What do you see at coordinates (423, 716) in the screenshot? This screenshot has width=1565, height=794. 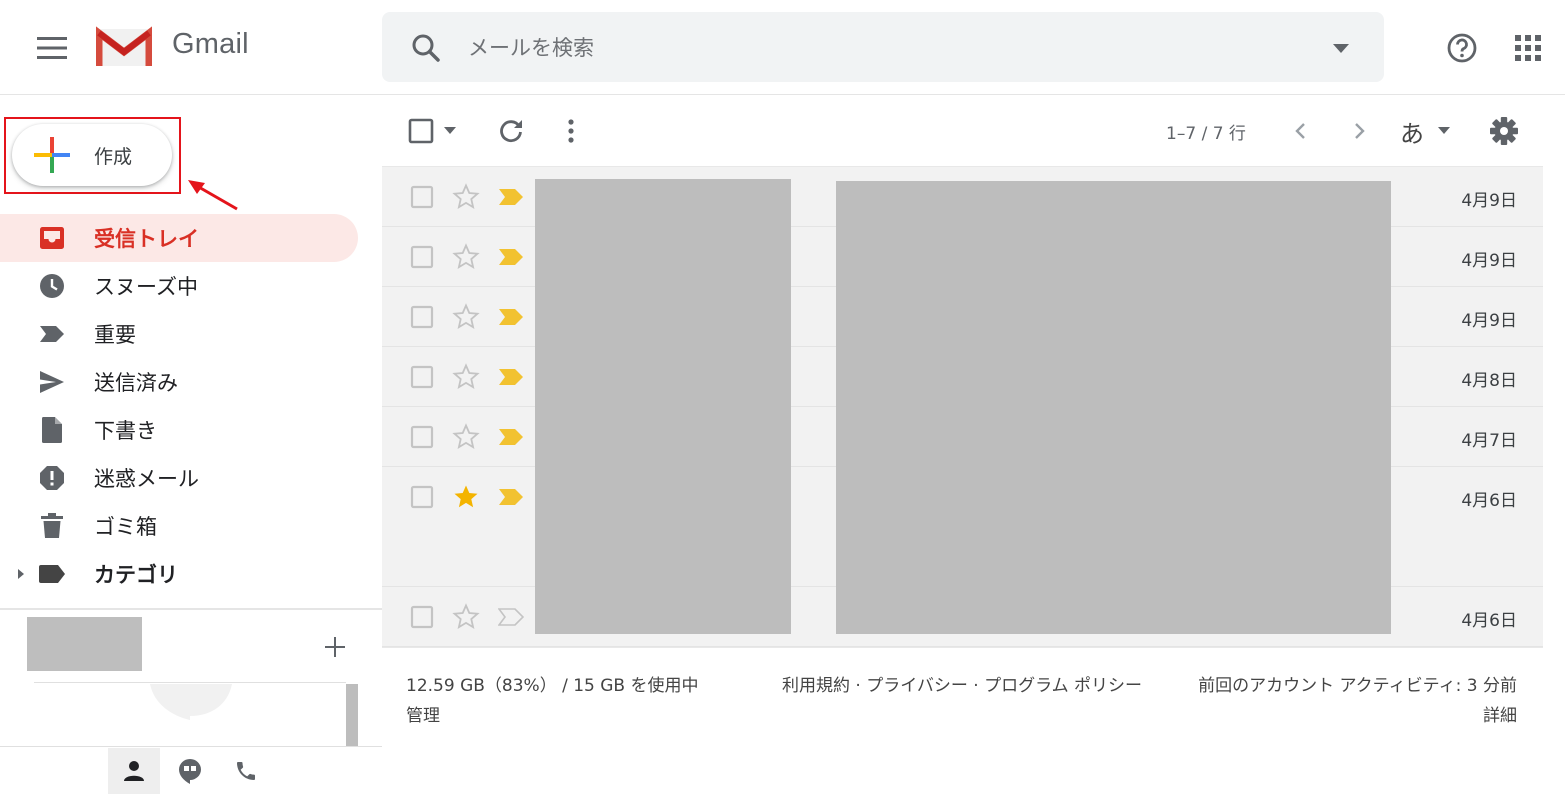 I see `manage-storage-link: 管理` at bounding box center [423, 716].